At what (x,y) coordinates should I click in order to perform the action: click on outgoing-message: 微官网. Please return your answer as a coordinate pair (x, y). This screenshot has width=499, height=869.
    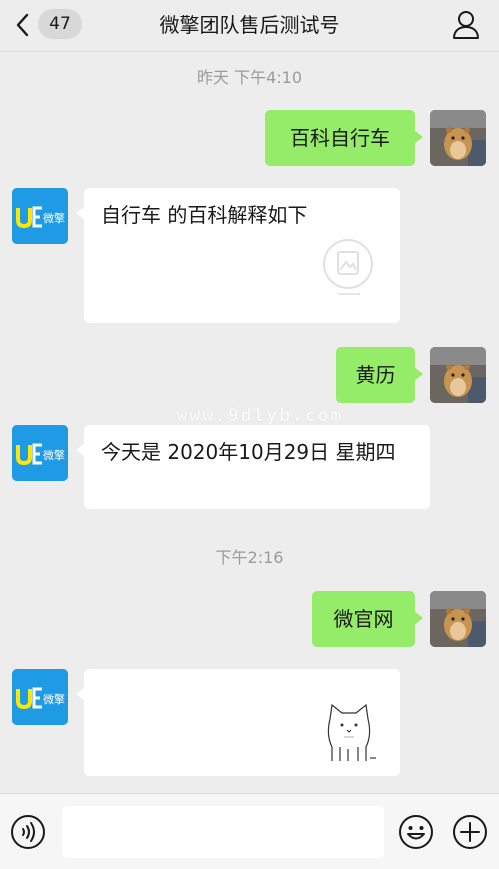
    Looking at the image, I should click on (367, 619).